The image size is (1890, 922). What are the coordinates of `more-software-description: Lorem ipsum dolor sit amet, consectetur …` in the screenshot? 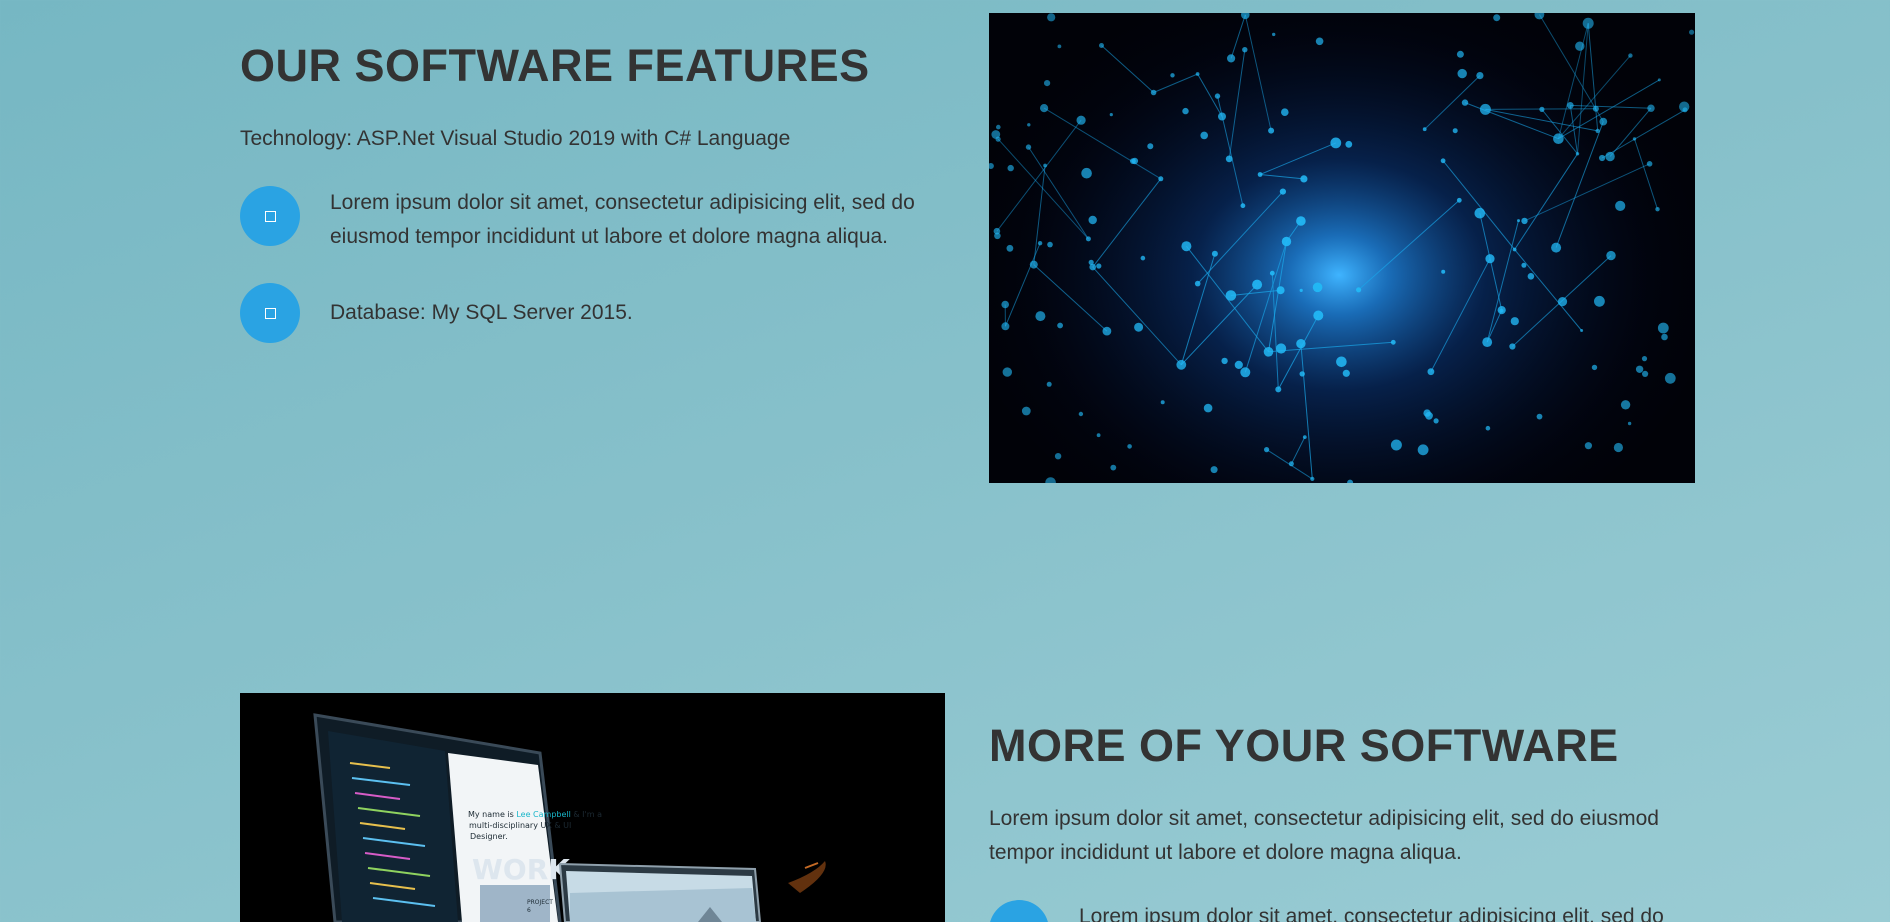 It's located at (1324, 836).